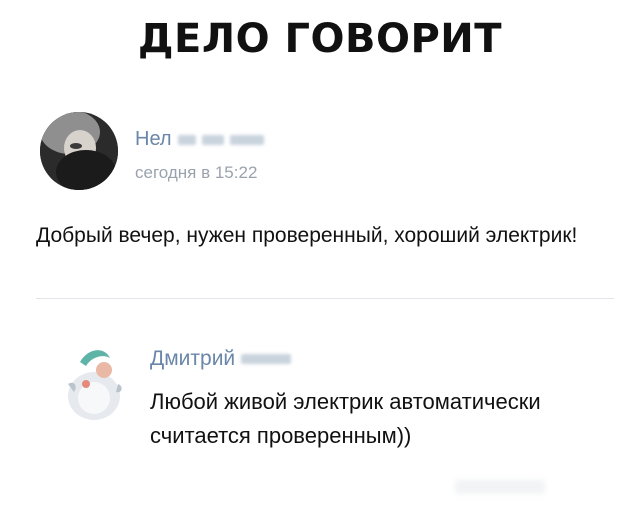  I want to click on reply-author-name-text: Дмитрий, so click(192, 358).